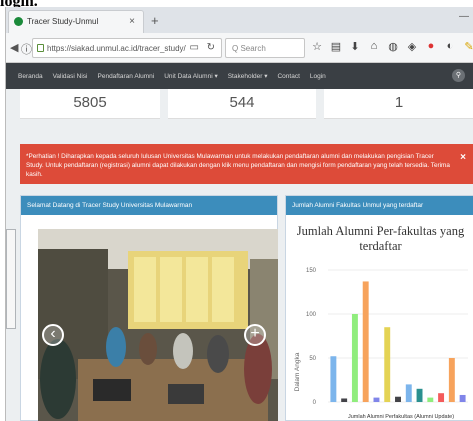 The image size is (473, 421). Describe the element at coordinates (194, 47) in the screenshot. I see `reader-view-icon: ▭` at that location.